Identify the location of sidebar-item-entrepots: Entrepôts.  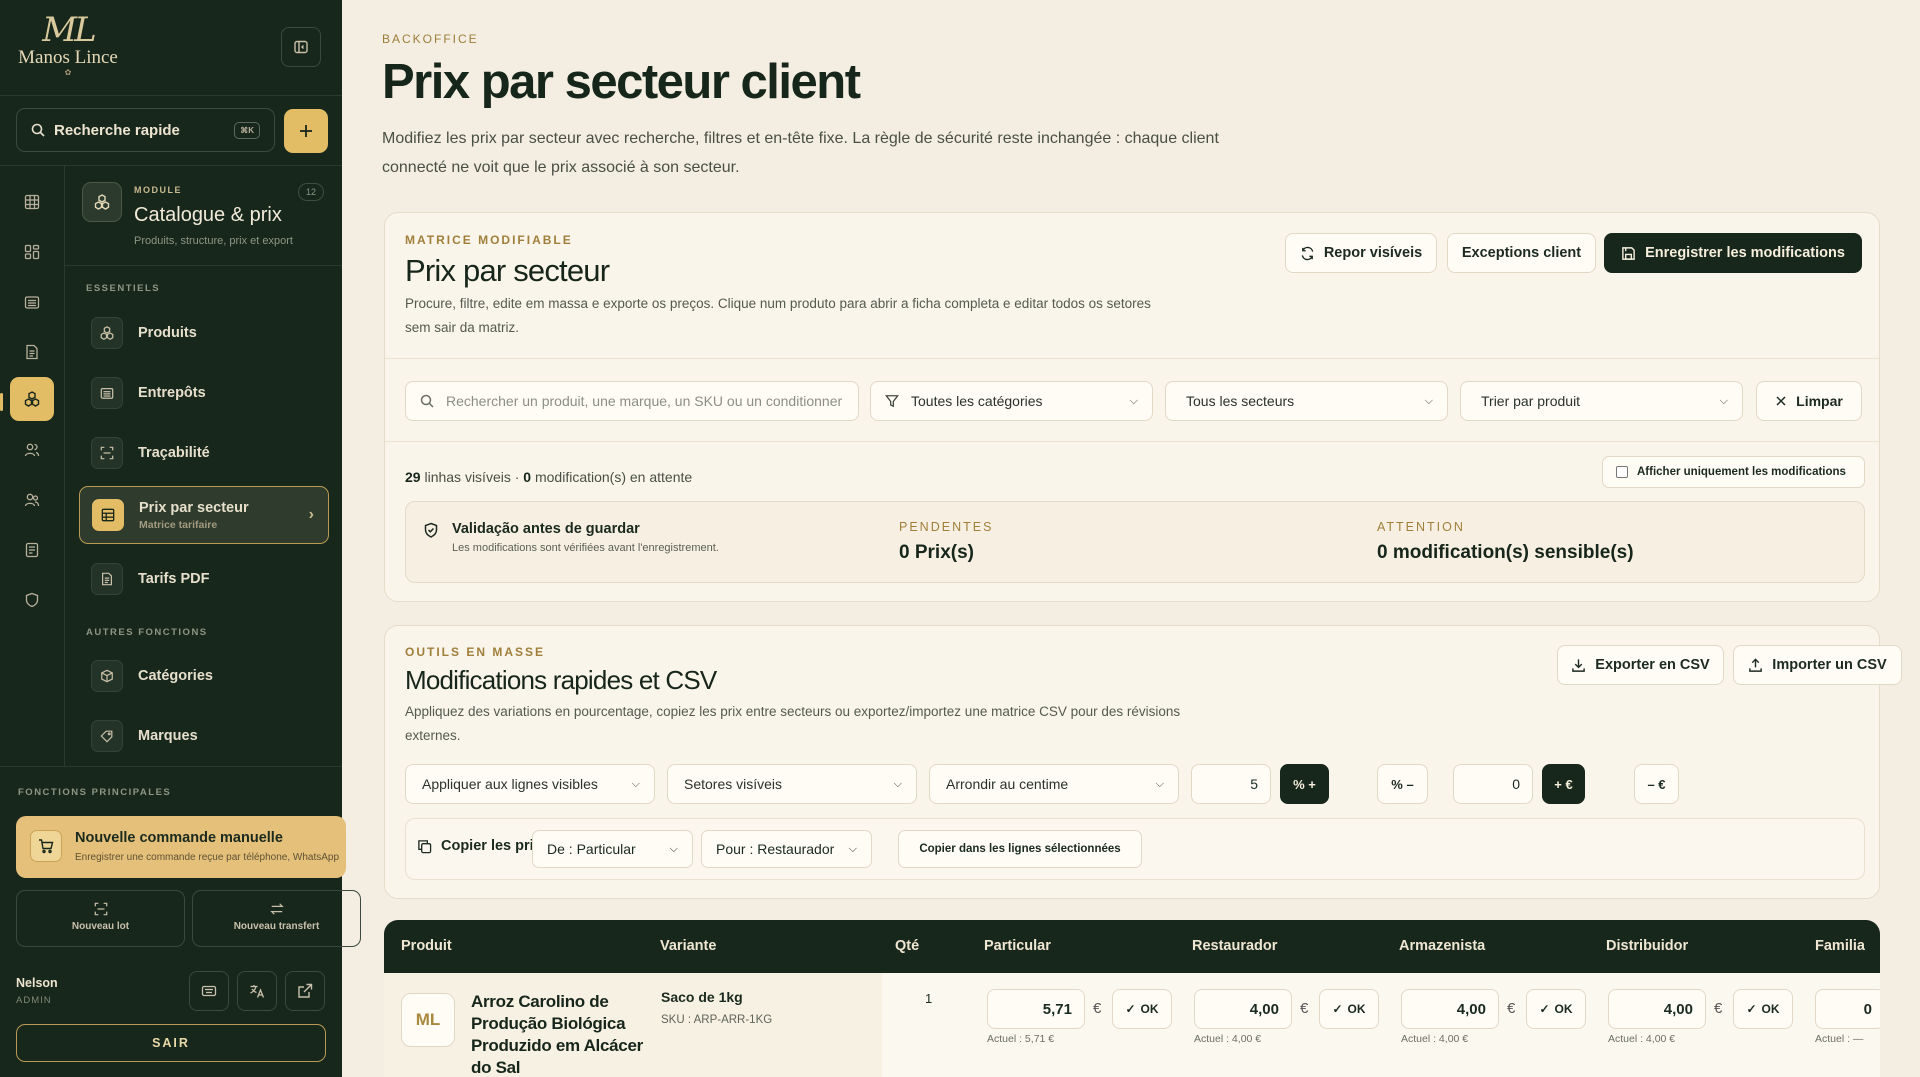
(204, 393).